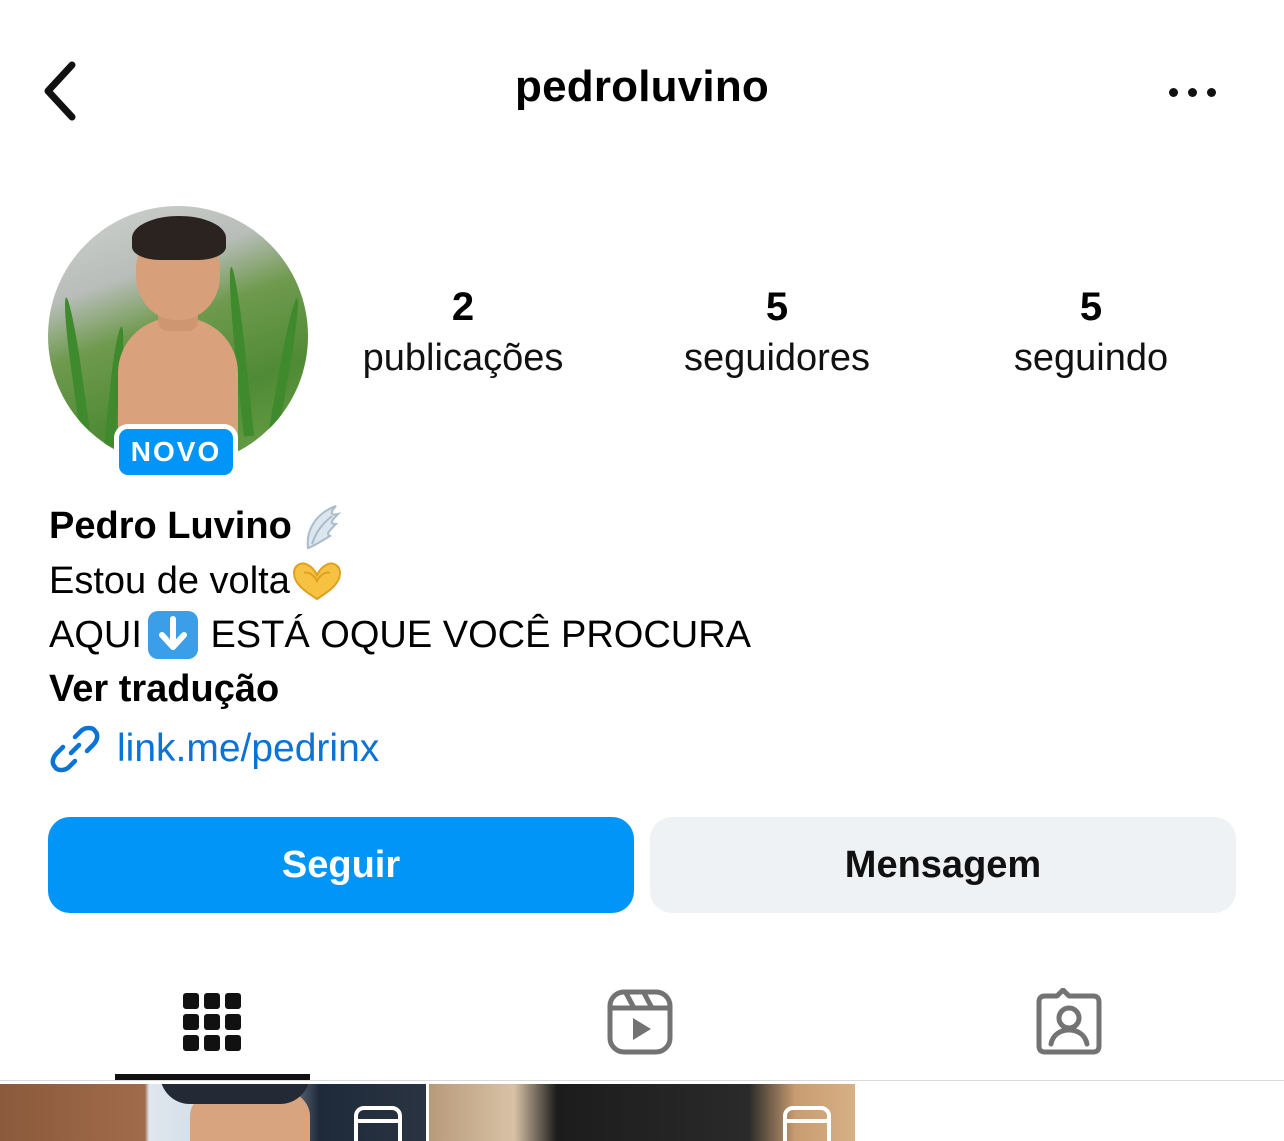 The height and width of the screenshot is (1141, 1284). What do you see at coordinates (644, 749) in the screenshot?
I see `bio-link: link.me/pedrinx` at bounding box center [644, 749].